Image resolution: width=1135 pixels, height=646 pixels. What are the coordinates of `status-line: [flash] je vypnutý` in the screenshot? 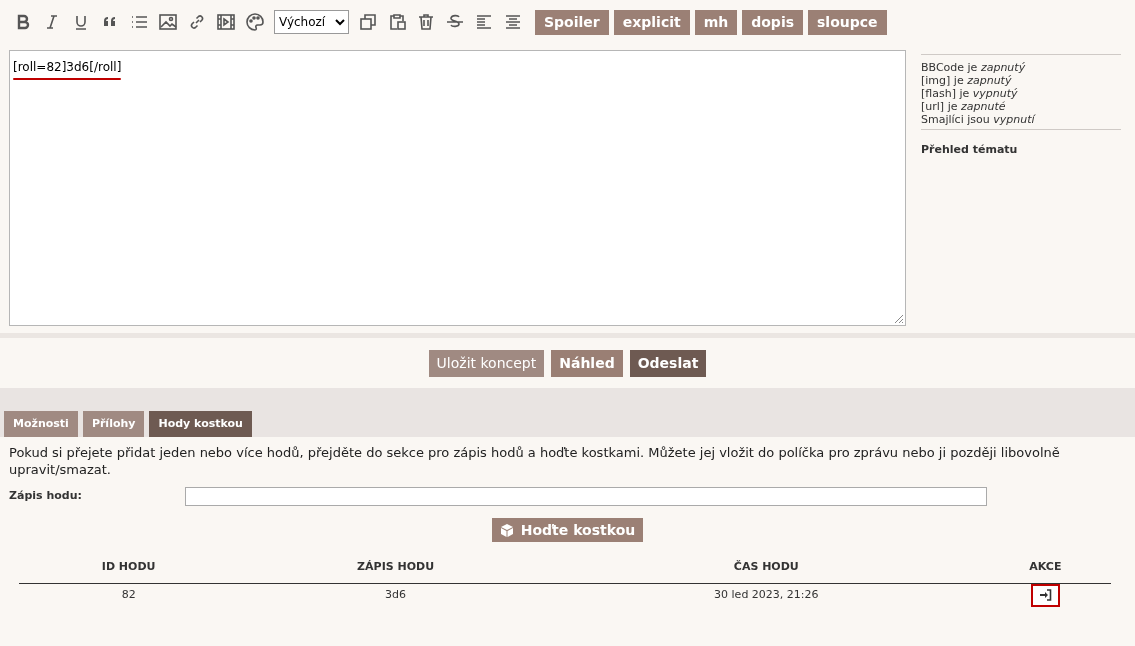 It's located at (970, 93).